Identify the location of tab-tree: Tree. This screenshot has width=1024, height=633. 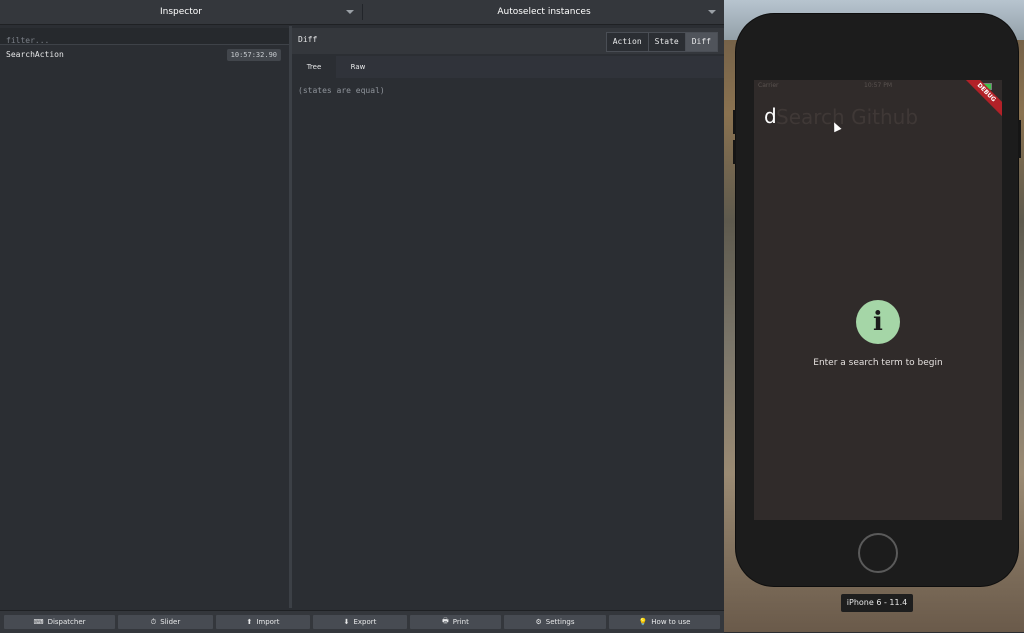
(314, 67).